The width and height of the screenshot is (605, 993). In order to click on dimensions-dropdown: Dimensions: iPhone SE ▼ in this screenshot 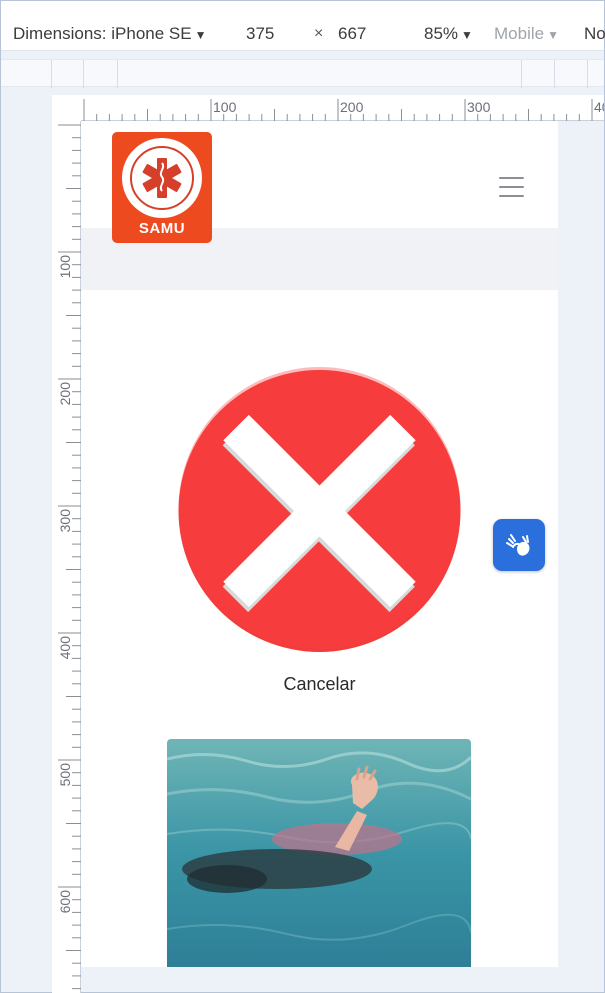, I will do `click(109, 34)`.